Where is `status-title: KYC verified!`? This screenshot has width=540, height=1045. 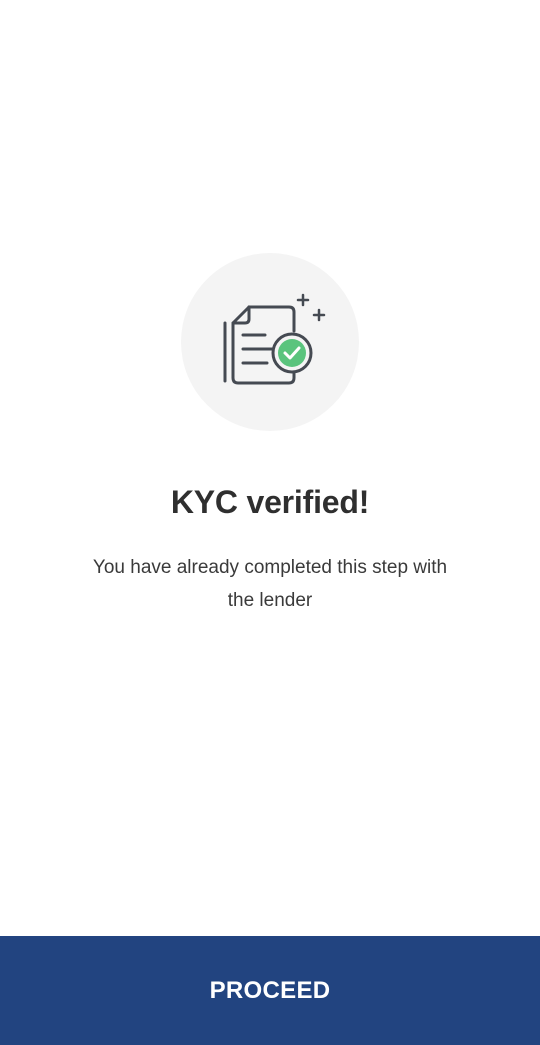
status-title: KYC verified! is located at coordinates (270, 502).